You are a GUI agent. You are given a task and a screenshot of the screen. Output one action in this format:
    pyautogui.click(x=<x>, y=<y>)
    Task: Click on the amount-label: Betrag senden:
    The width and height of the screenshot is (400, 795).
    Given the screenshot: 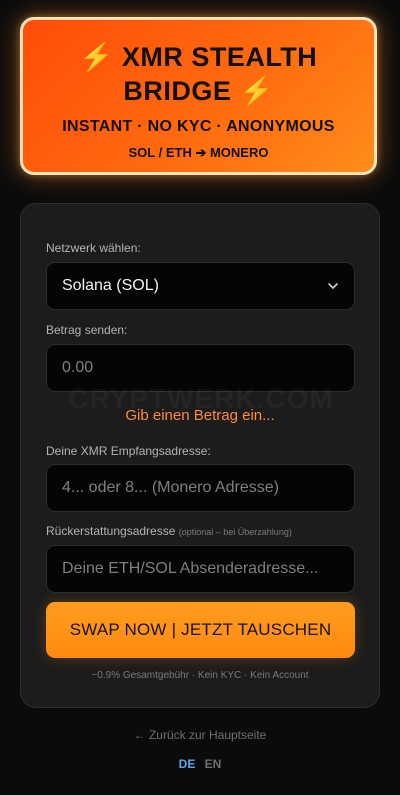 What is the action you would take?
    pyautogui.click(x=87, y=330)
    